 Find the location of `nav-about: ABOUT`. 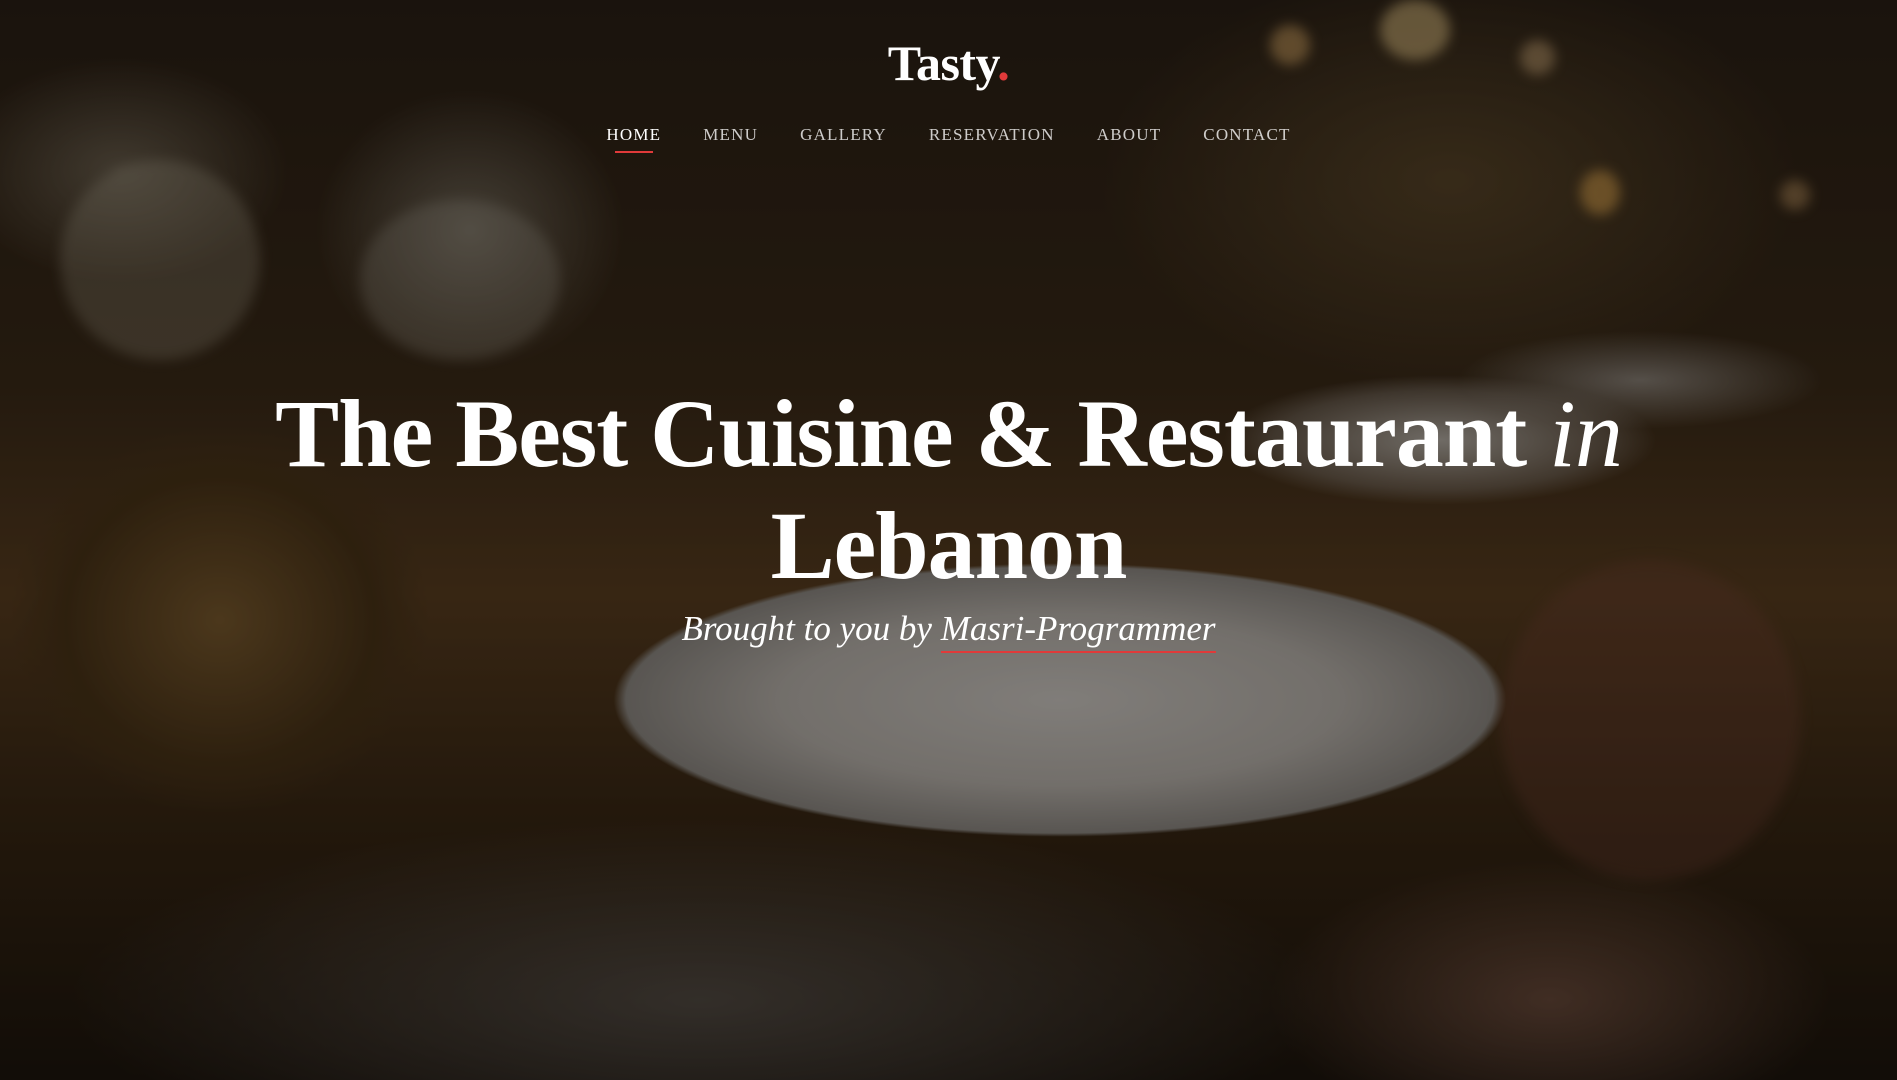

nav-about: ABOUT is located at coordinates (1129, 137).